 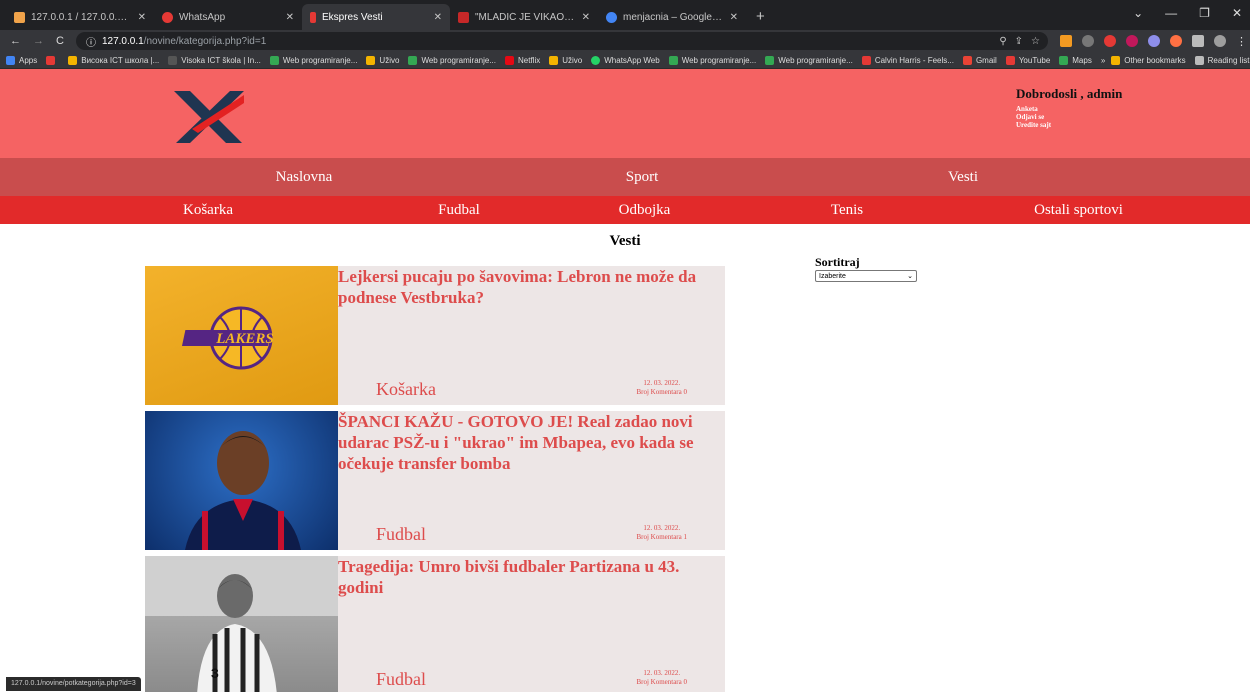 What do you see at coordinates (241, 335) in the screenshot?
I see `lakers-flag-image: LAKERS` at bounding box center [241, 335].